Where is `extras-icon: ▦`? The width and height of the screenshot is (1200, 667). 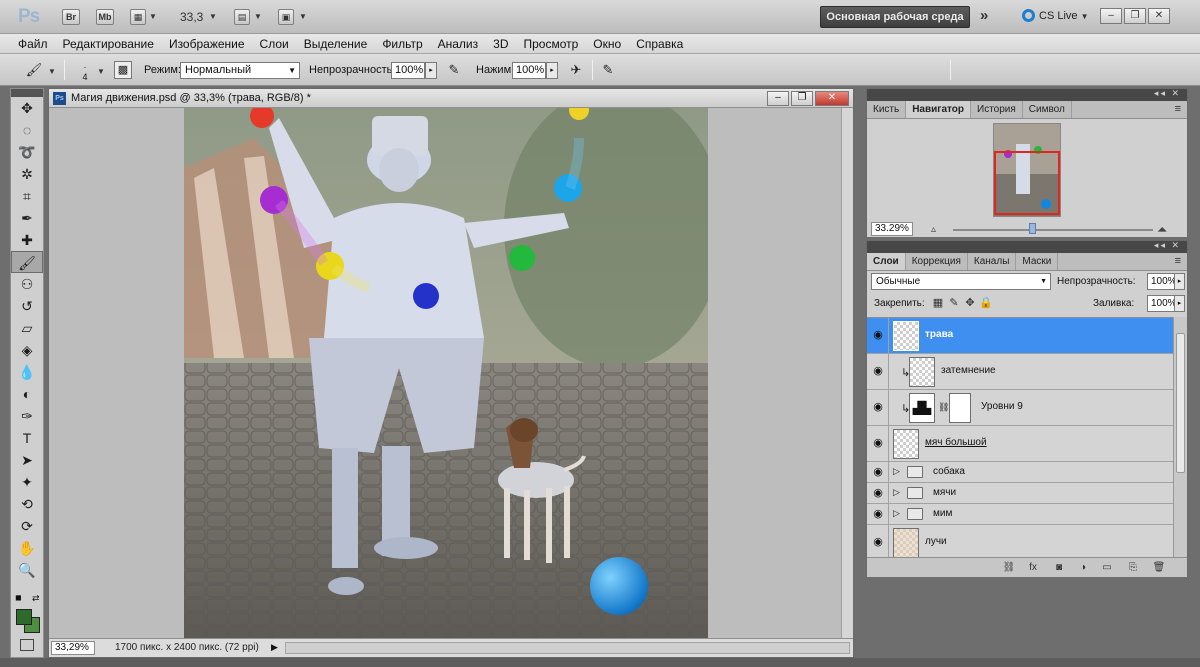
extras-icon: ▦ is located at coordinates (138, 17).